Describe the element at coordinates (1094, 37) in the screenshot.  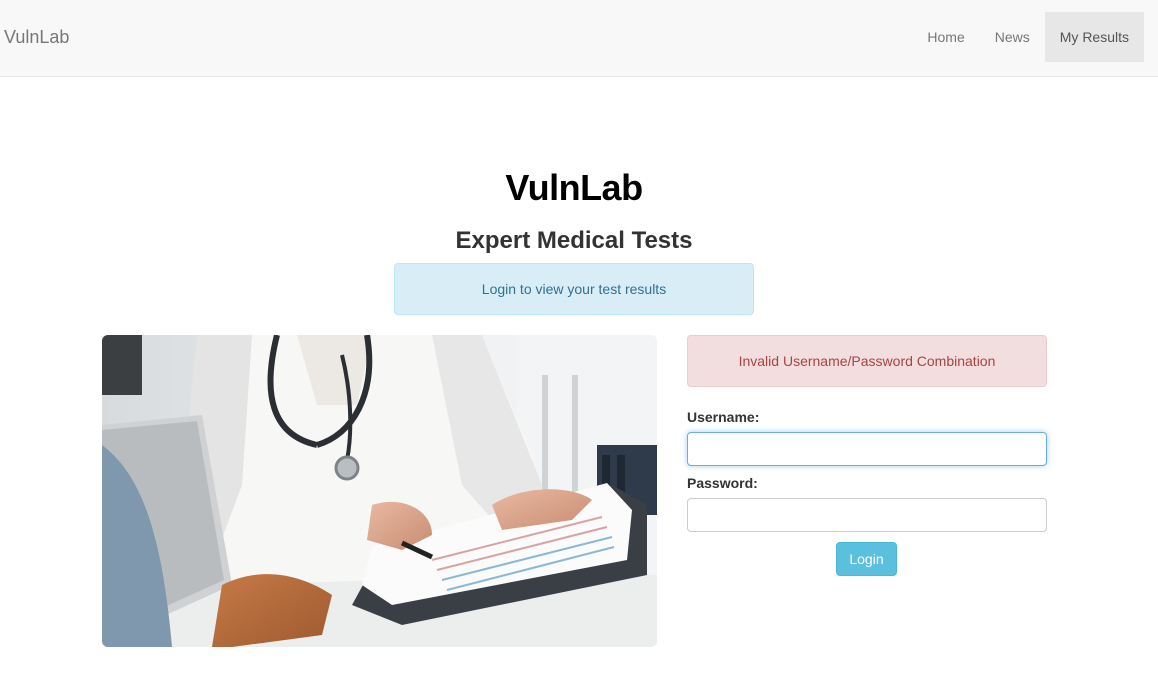
I see `nav-item-my-results: My Results` at that location.